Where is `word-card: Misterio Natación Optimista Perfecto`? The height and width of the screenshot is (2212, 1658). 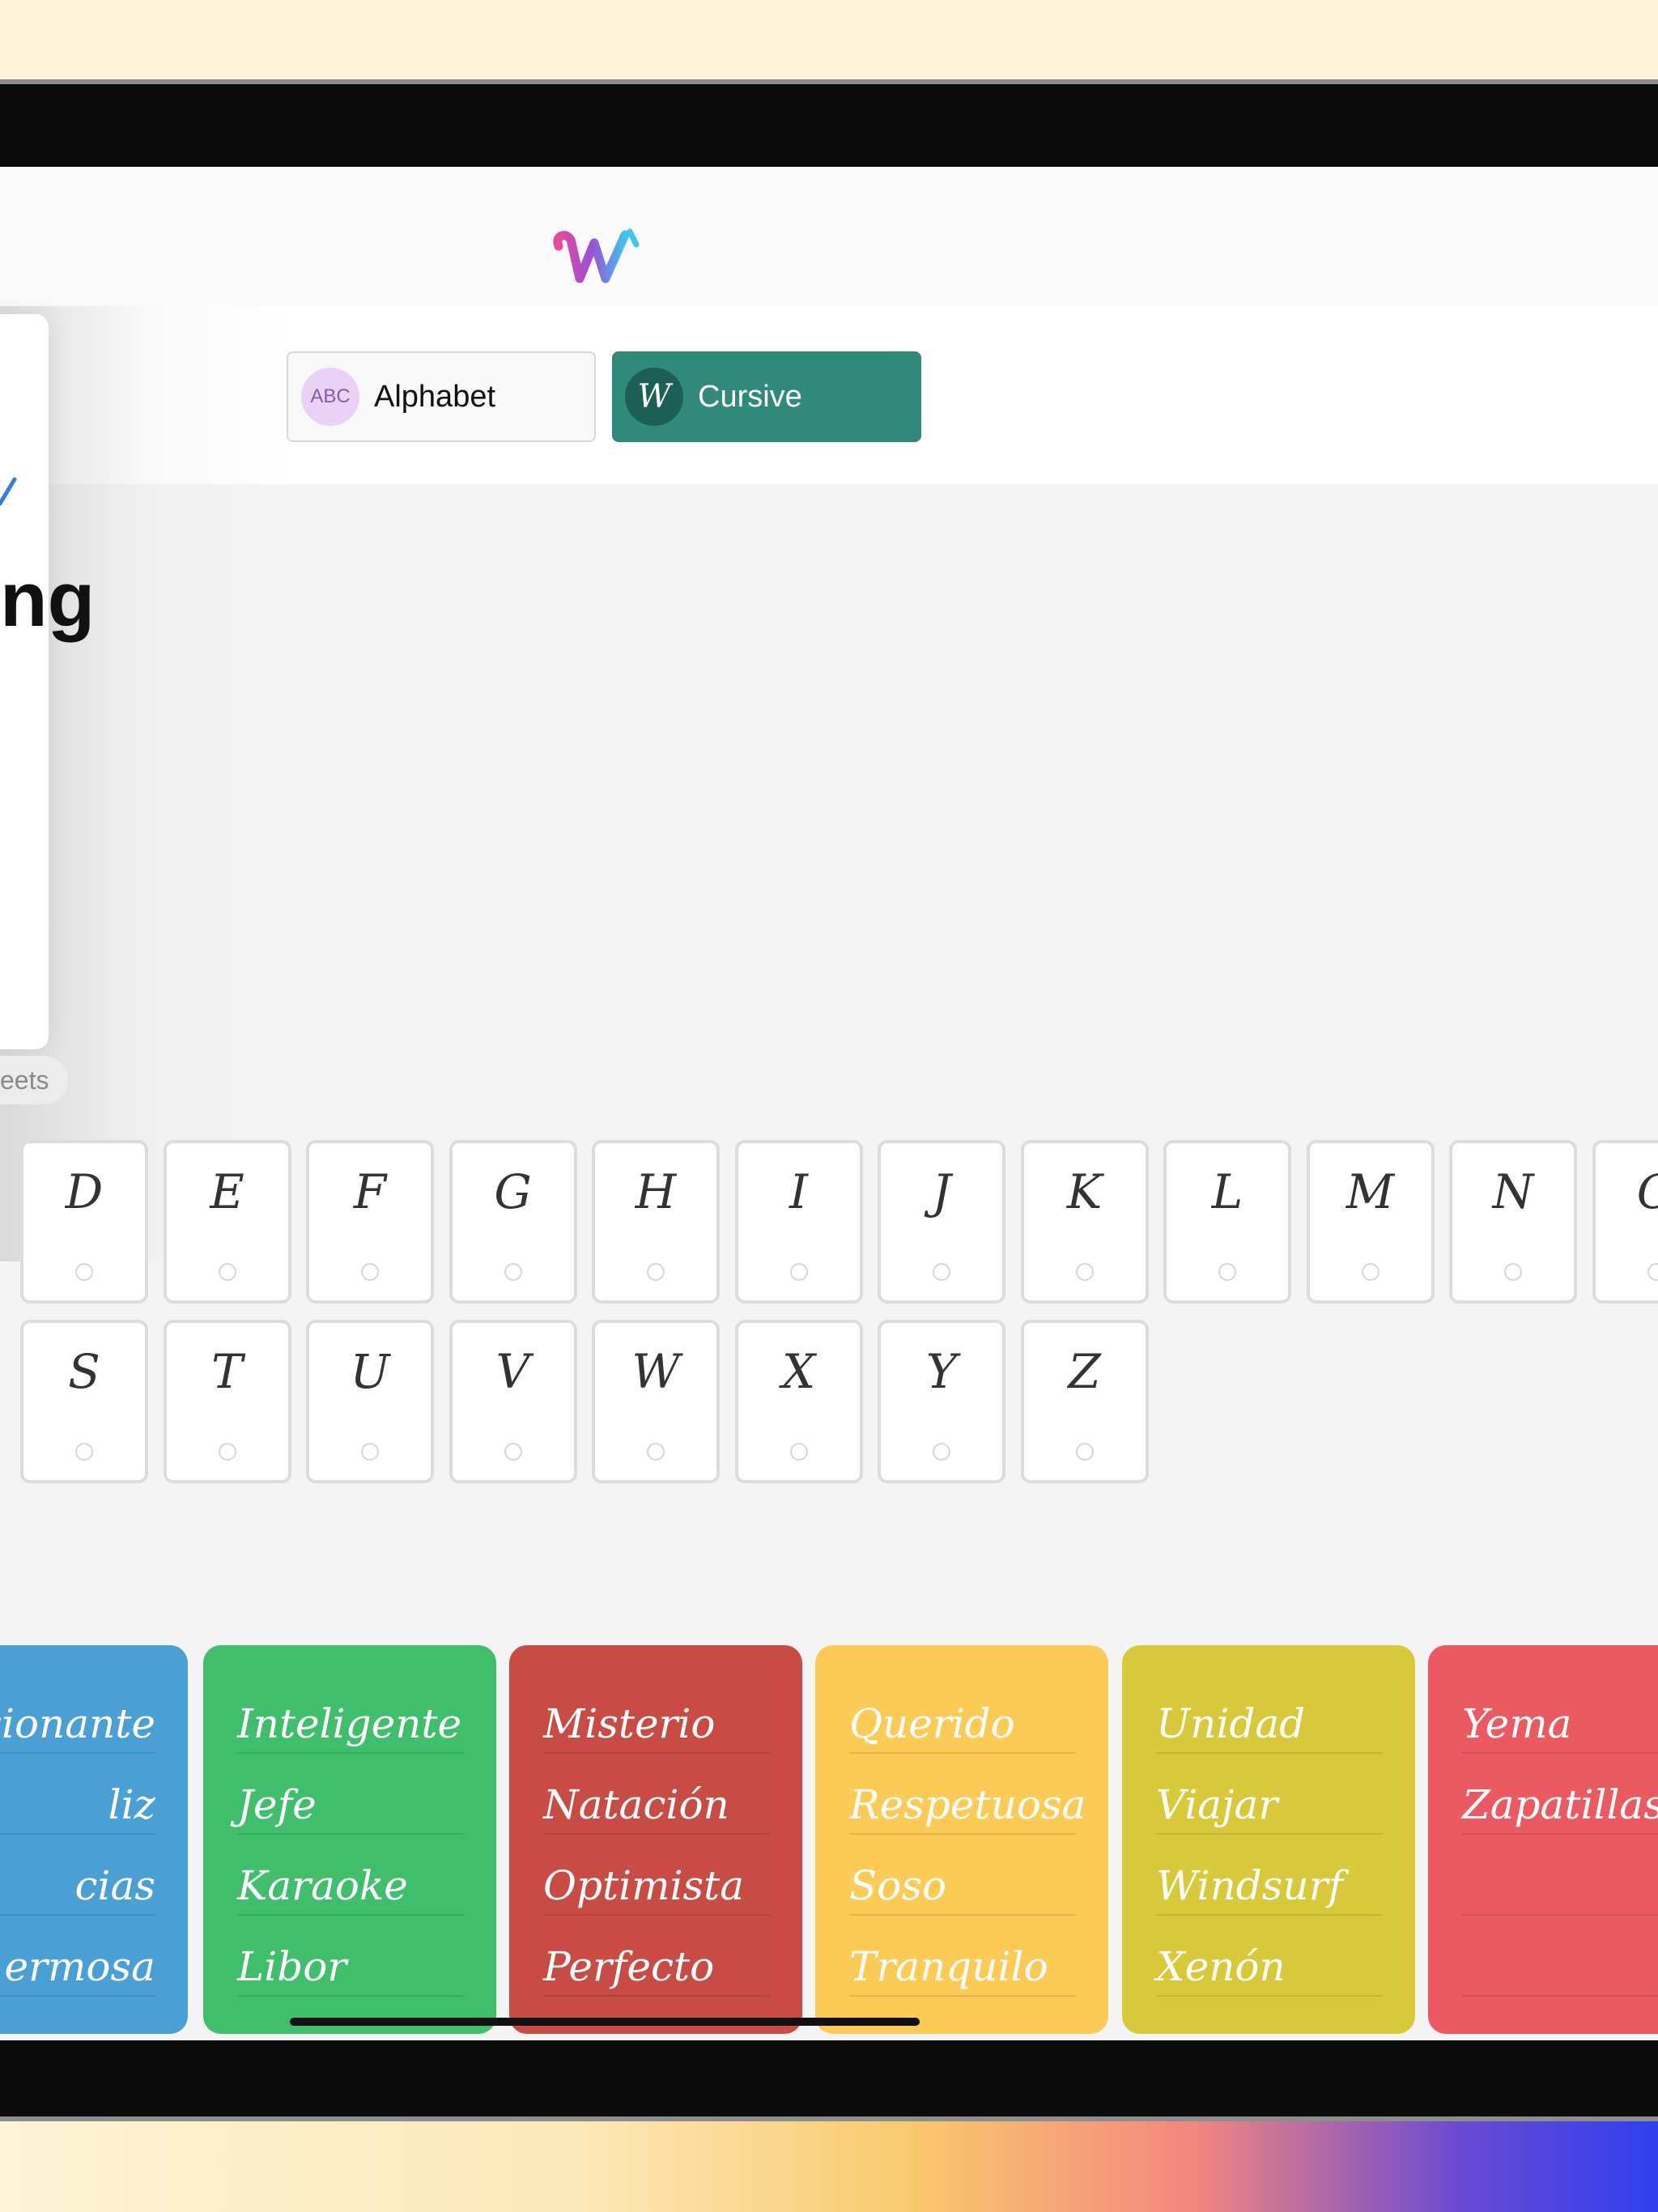
word-card: Misterio Natación Optimista Perfecto is located at coordinates (655, 1840).